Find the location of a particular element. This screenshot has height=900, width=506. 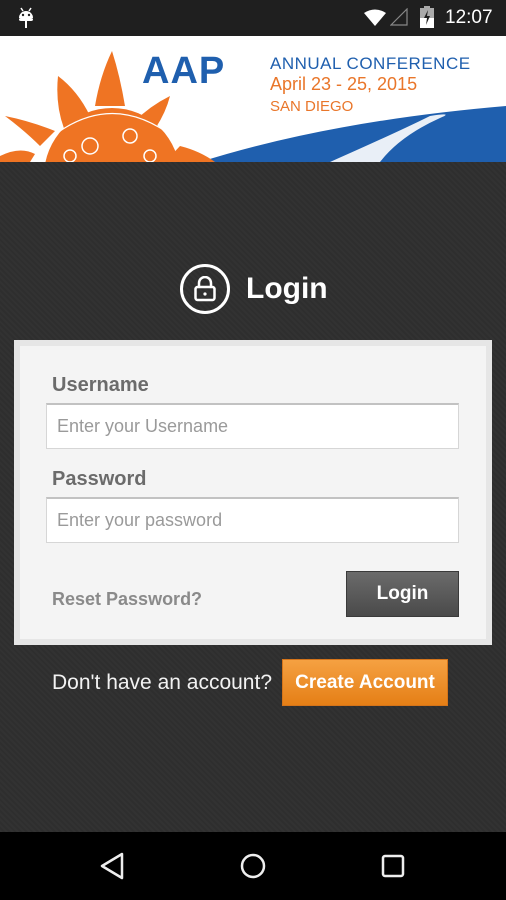

cell-signal-icon is located at coordinates (399, 17).